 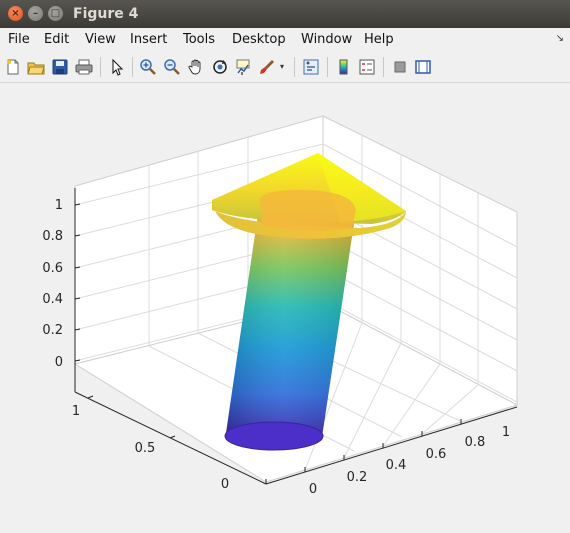 I want to click on print-icon, so click(x=84, y=67).